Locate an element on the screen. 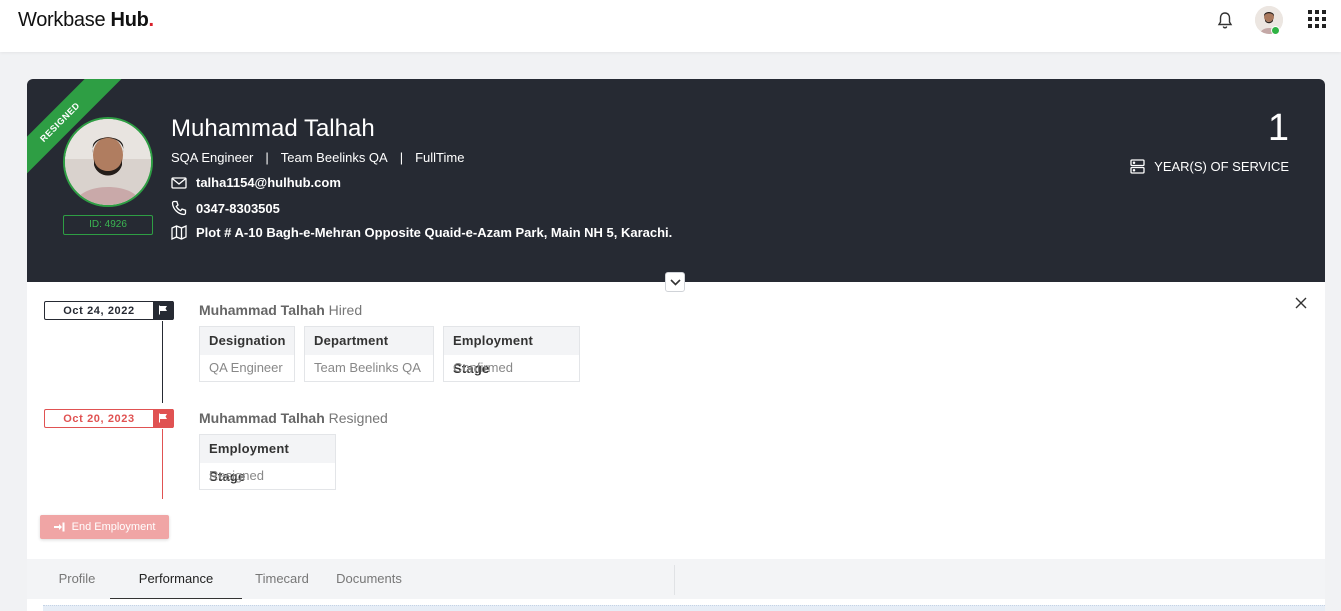 The height and width of the screenshot is (611, 1341). field-value: Confirmed is located at coordinates (511, 368).